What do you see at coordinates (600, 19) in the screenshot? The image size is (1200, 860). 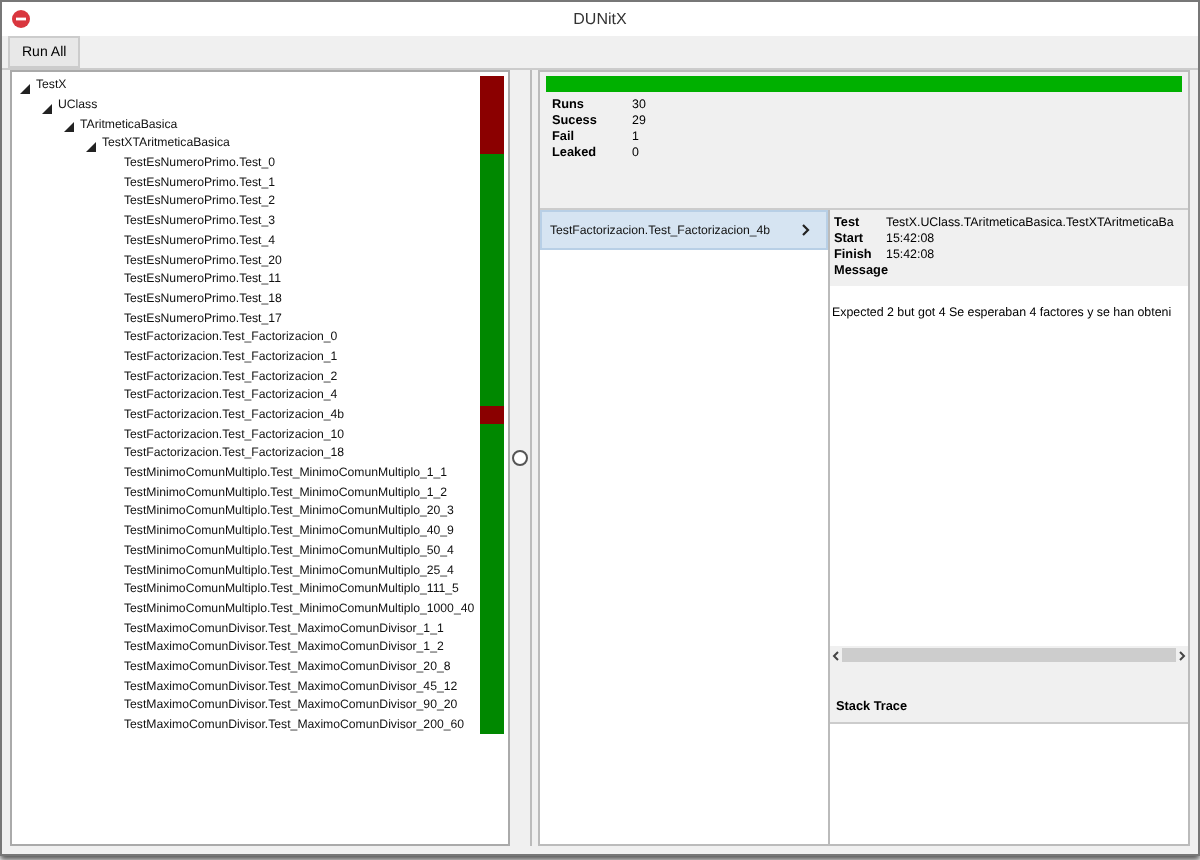 I see `window-title: DUNitX` at bounding box center [600, 19].